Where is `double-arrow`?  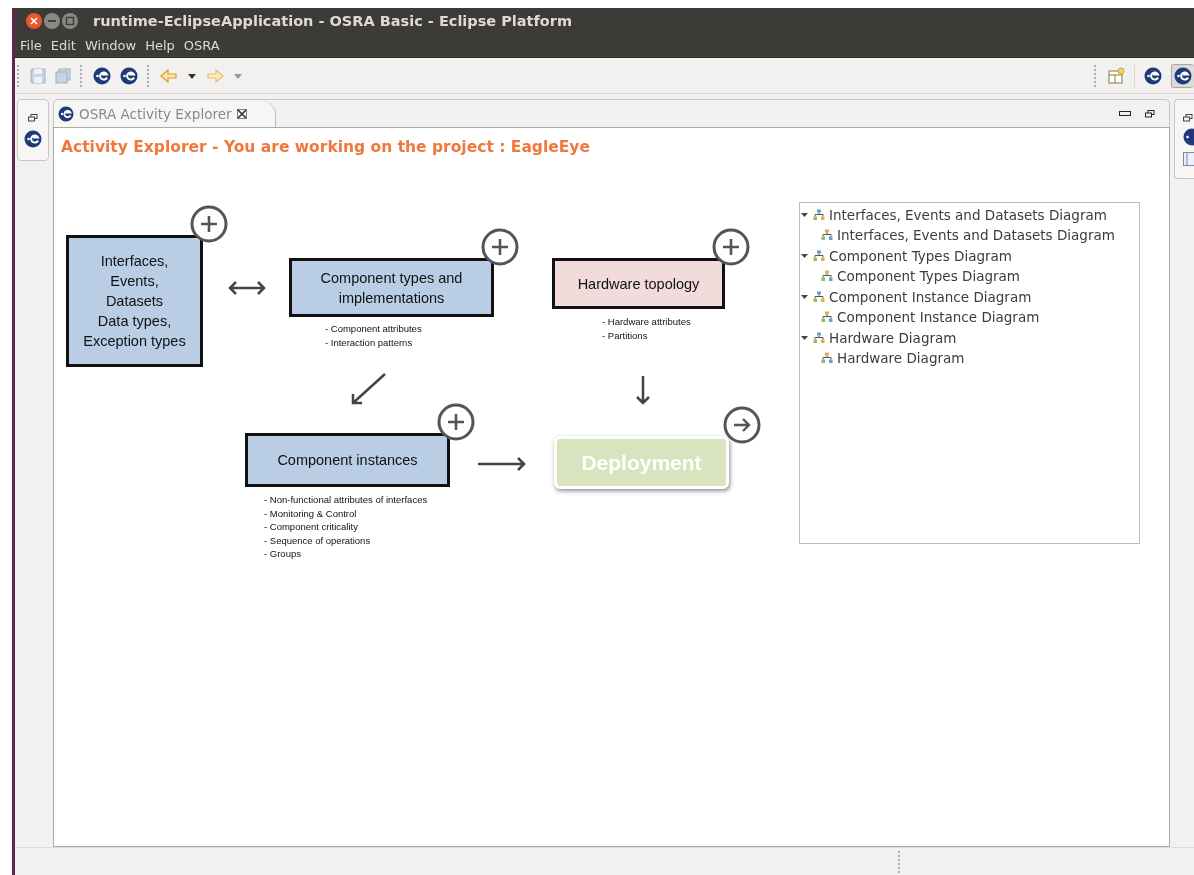
double-arrow is located at coordinates (247, 288).